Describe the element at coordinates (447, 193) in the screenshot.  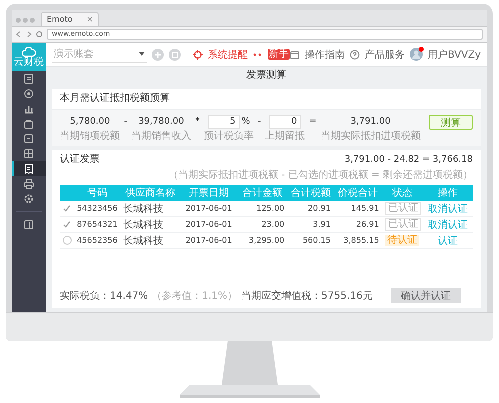
I see `column-header: 操作` at that location.